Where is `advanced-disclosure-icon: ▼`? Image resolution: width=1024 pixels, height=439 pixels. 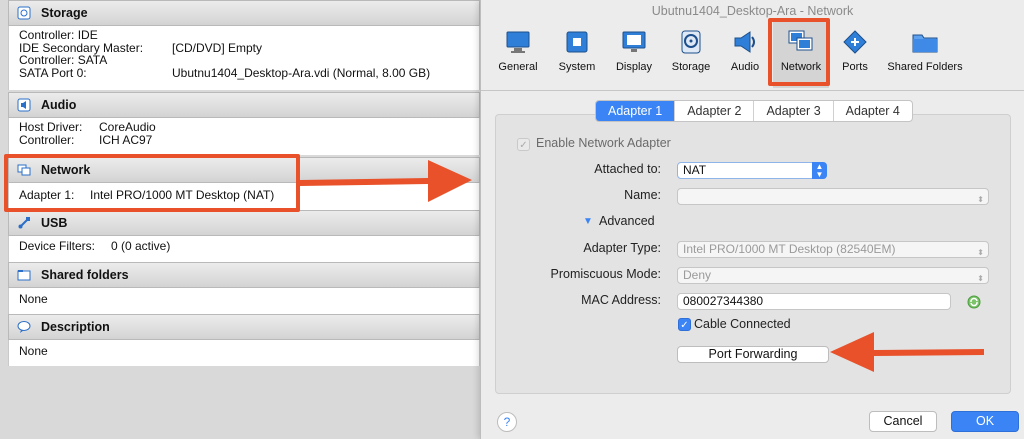 advanced-disclosure-icon: ▼ is located at coordinates (589, 221).